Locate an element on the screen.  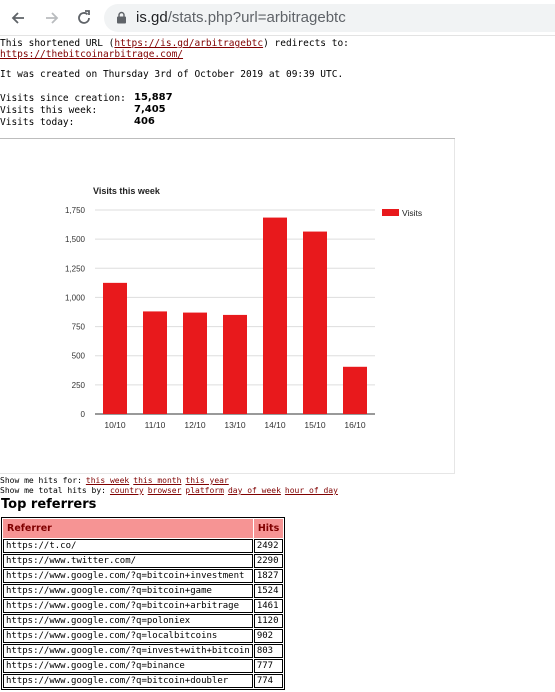
stat-value-creation: 15,887 is located at coordinates (153, 97).